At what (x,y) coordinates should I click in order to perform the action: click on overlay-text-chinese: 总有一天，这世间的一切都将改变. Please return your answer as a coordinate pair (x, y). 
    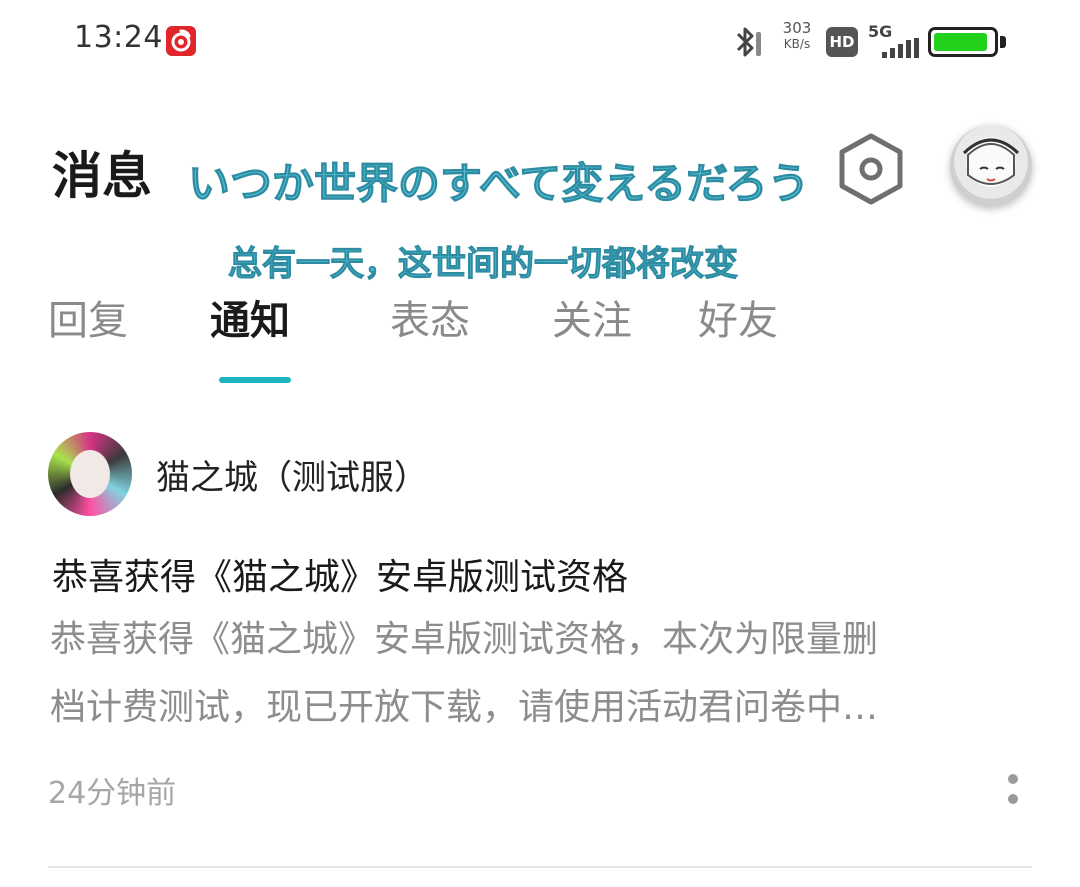
    Looking at the image, I should click on (483, 264).